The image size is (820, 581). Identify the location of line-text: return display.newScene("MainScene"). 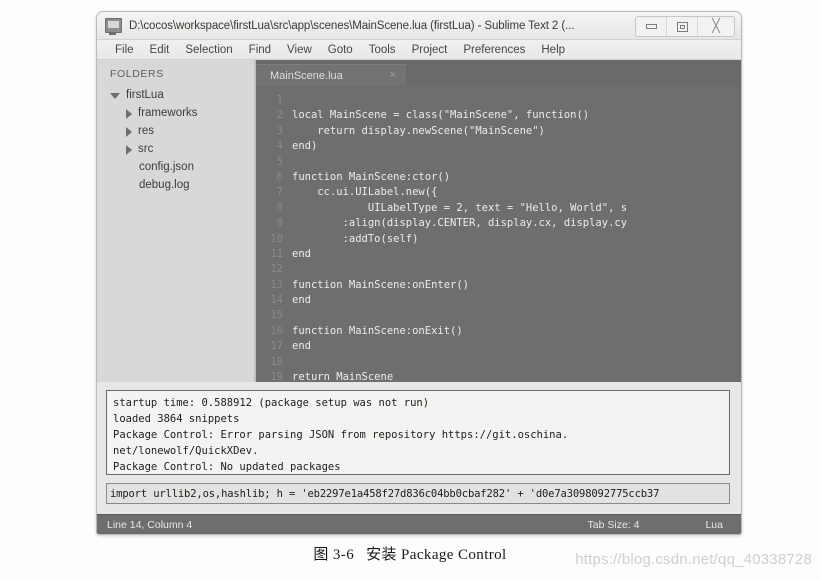
(418, 130).